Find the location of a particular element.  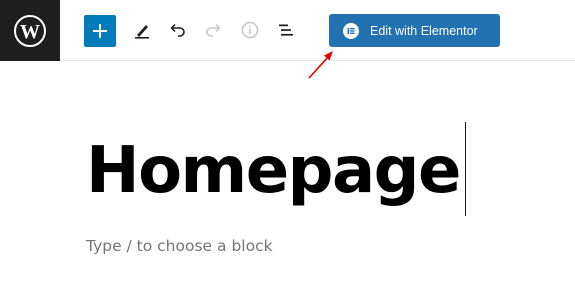

wordpress-logo-button: W is located at coordinates (30, 30).